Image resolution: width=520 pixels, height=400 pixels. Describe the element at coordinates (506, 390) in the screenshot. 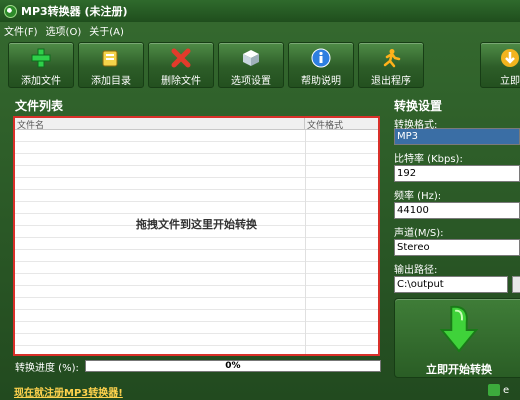

I see `status-right-text: e` at that location.